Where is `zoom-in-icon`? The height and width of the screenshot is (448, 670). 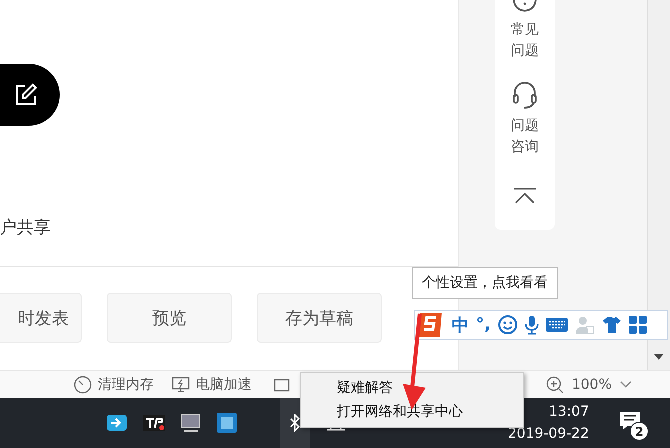 zoom-in-icon is located at coordinates (555, 385).